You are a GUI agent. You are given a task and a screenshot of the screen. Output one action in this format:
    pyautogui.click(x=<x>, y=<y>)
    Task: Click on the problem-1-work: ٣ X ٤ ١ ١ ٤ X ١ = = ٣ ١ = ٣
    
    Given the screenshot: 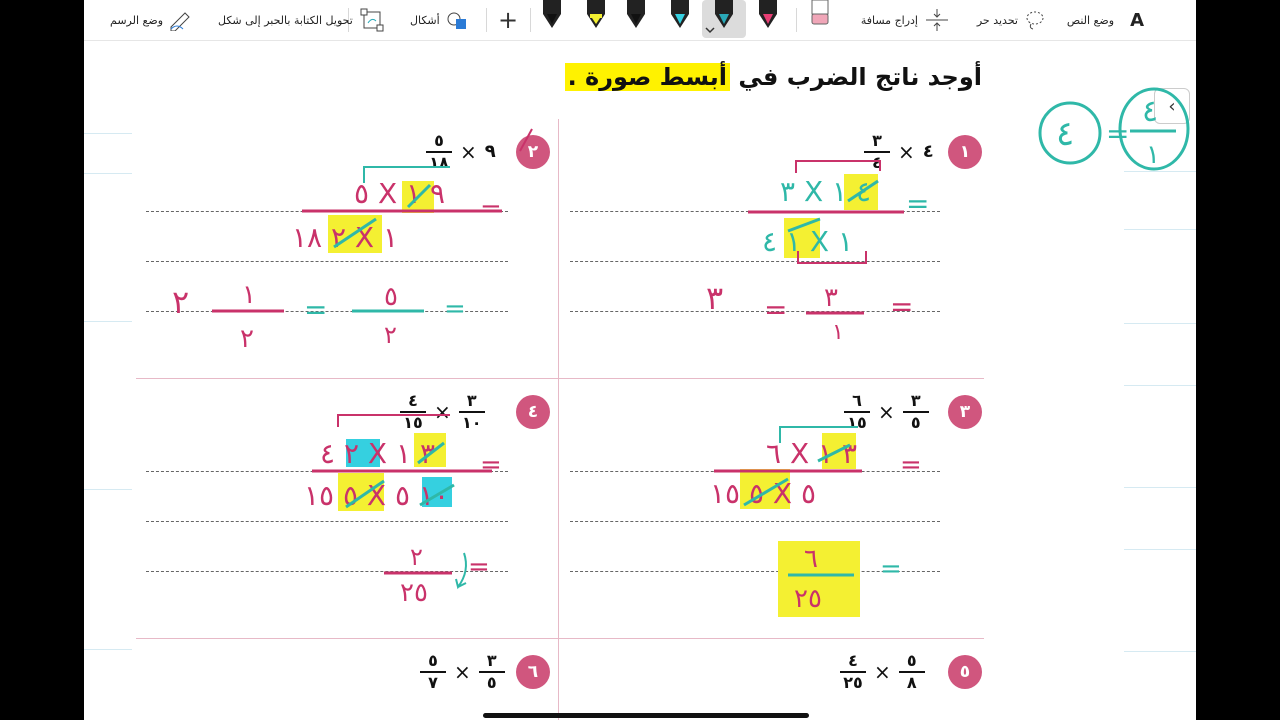 What is the action you would take?
    pyautogui.click(x=817, y=252)
    